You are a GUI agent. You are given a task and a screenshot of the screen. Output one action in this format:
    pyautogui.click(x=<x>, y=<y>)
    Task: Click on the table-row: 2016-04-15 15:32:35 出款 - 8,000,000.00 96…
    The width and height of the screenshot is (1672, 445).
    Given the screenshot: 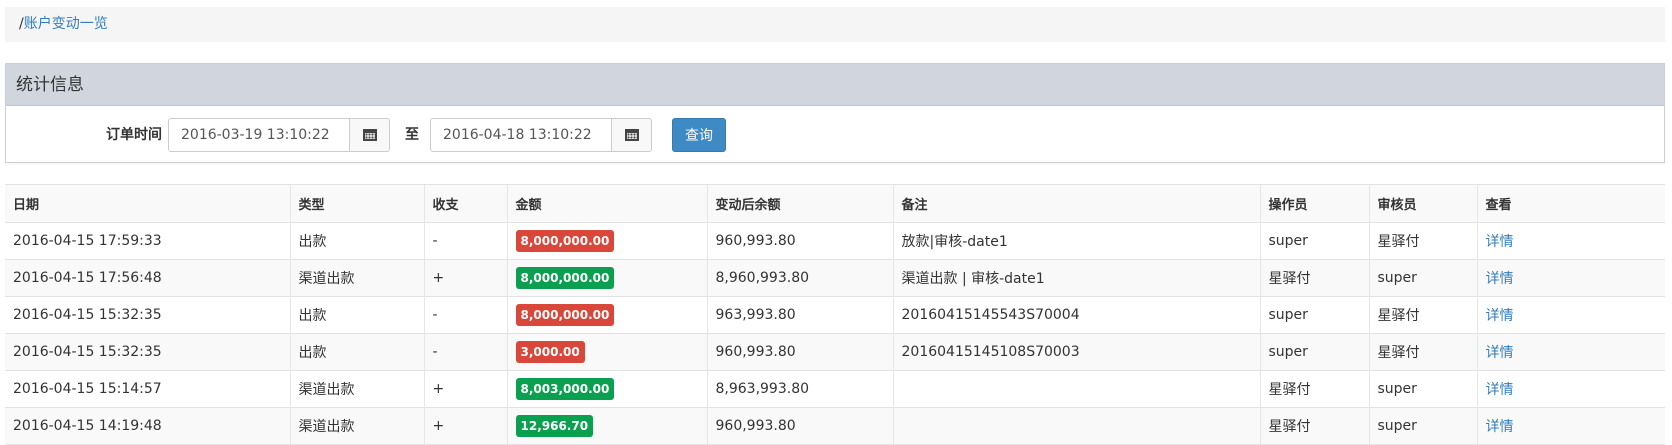 What is the action you would take?
    pyautogui.click(x=835, y=315)
    